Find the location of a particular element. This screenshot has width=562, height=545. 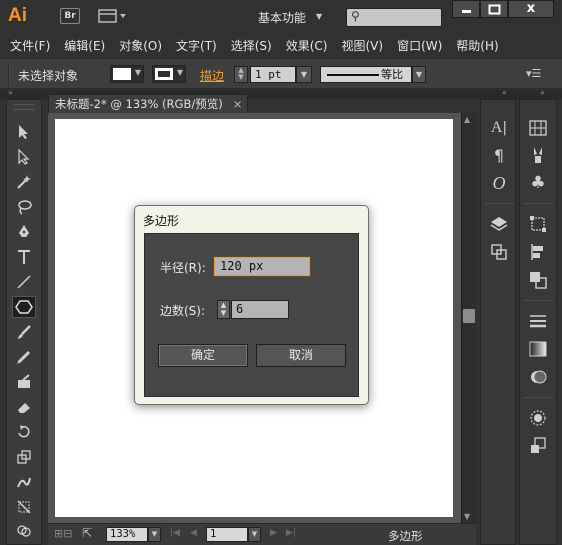

vertical-scrollbar: ▲ ▼ is located at coordinates (468, 318).